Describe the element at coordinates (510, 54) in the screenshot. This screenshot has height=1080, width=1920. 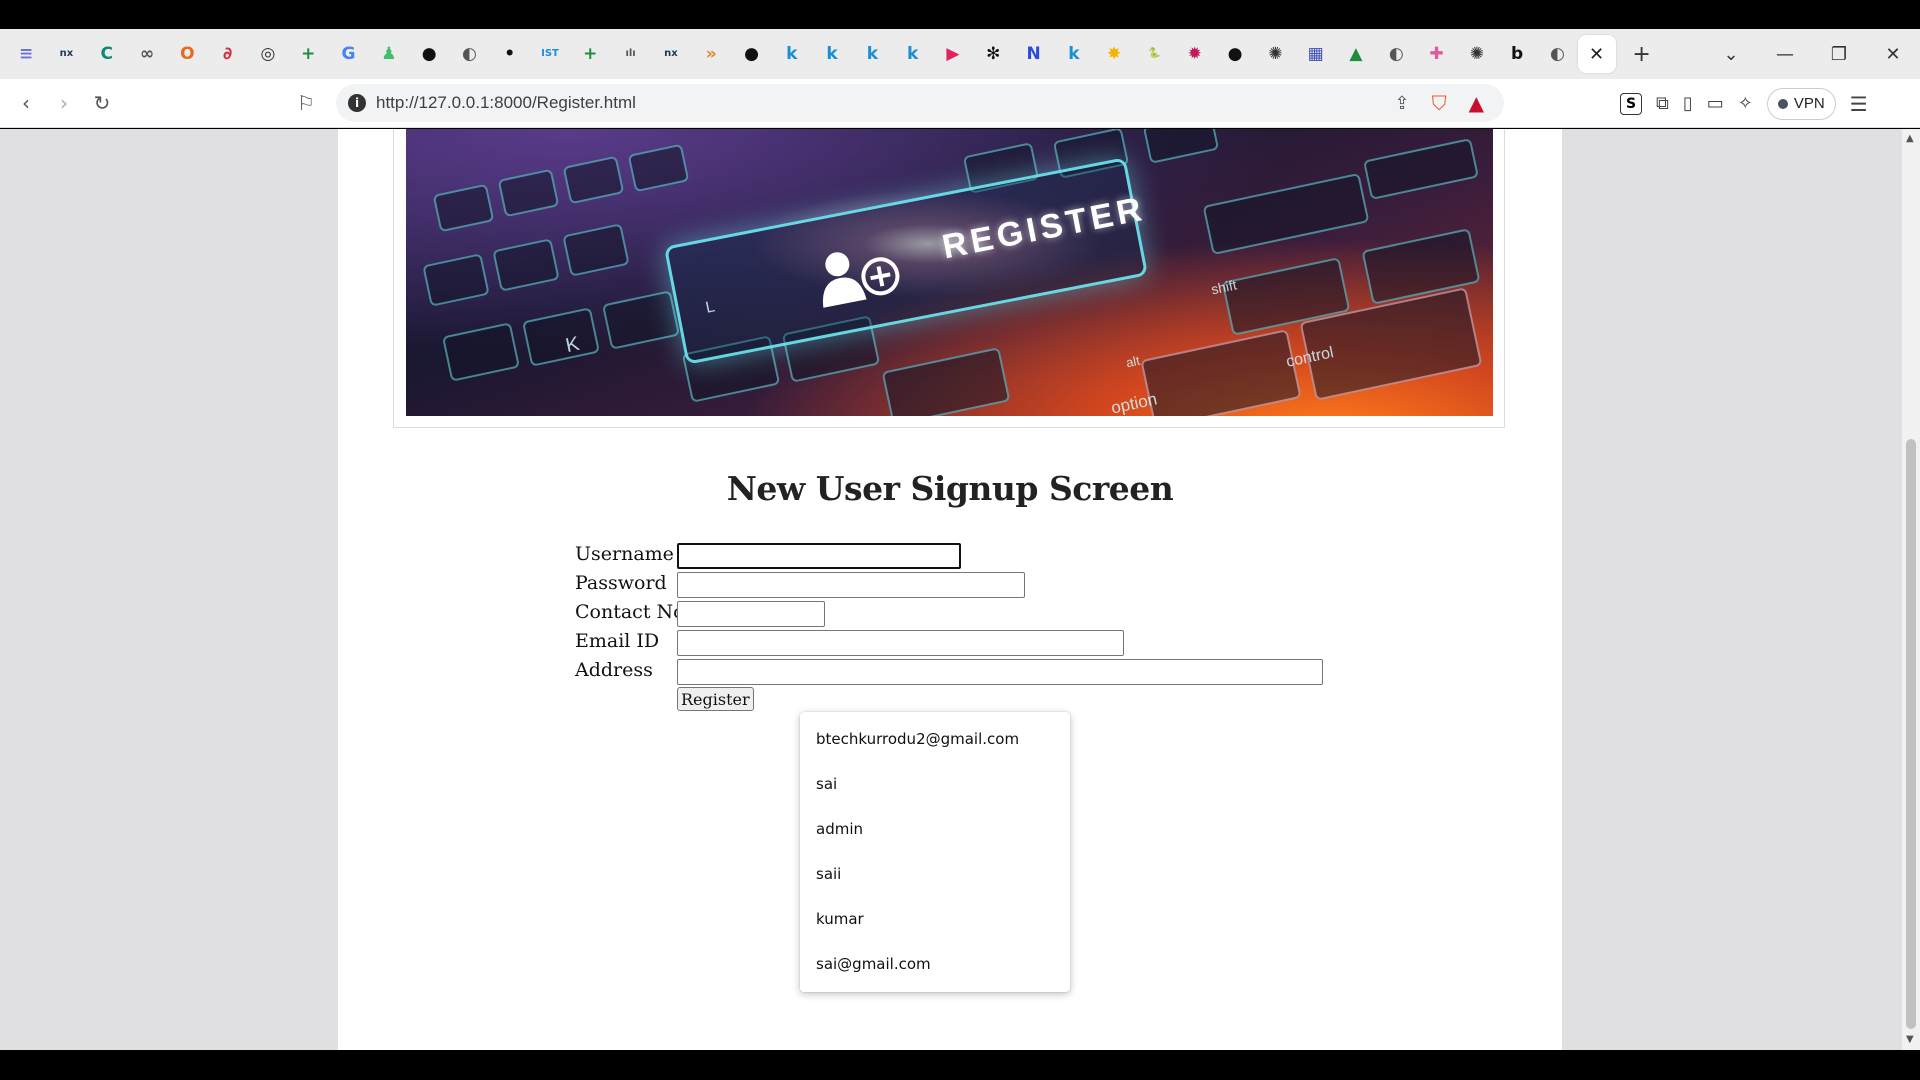
I see `browser-tab: •` at that location.